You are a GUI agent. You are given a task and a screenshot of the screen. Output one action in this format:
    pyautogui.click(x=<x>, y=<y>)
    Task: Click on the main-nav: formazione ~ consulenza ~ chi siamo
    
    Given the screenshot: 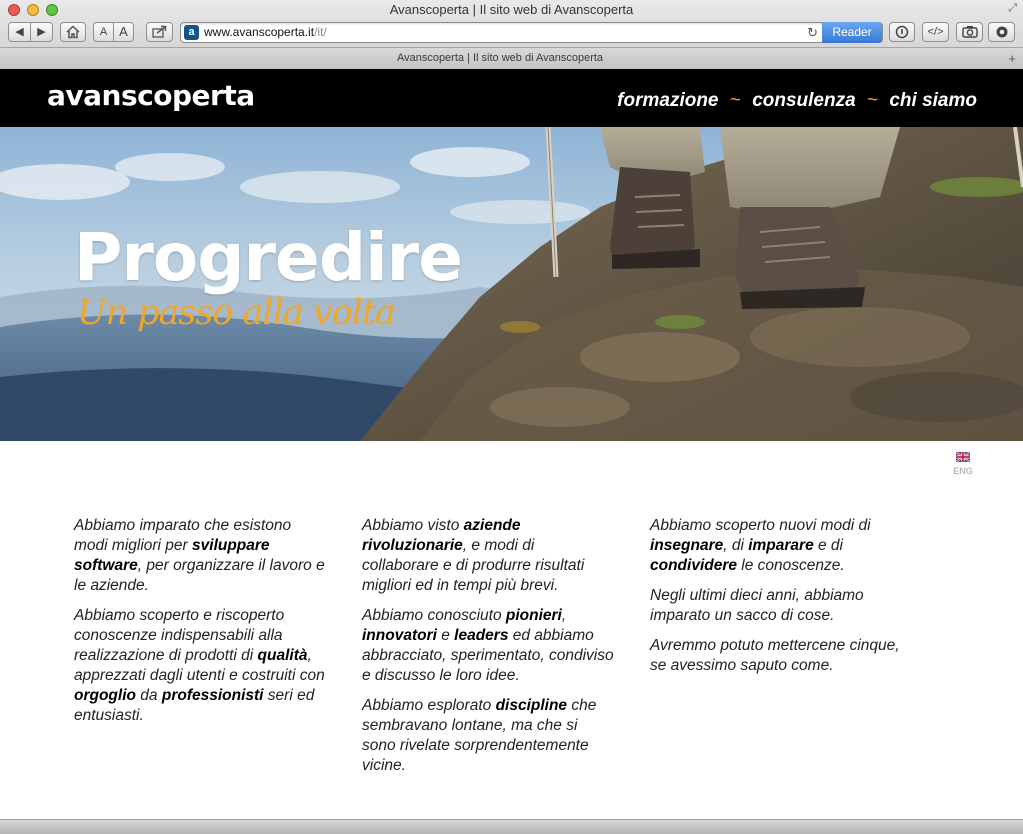 What is the action you would take?
    pyautogui.click(x=797, y=101)
    